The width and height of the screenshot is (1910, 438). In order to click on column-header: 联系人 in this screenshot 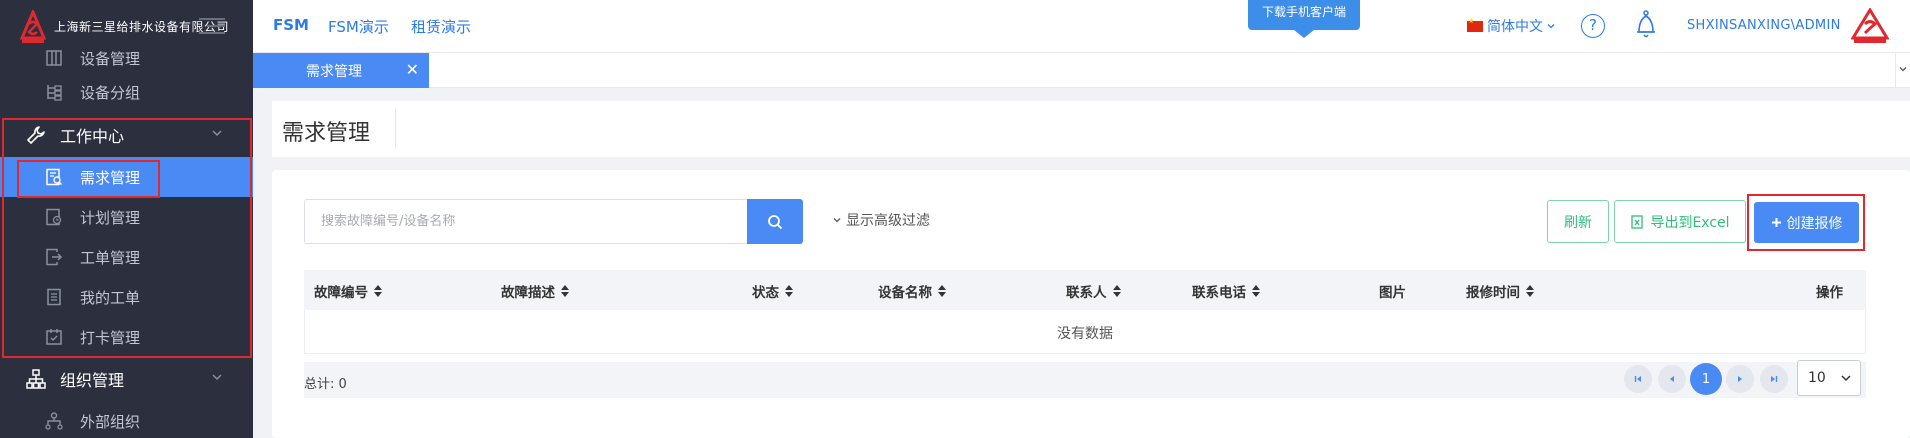, I will do `click(1093, 291)`.